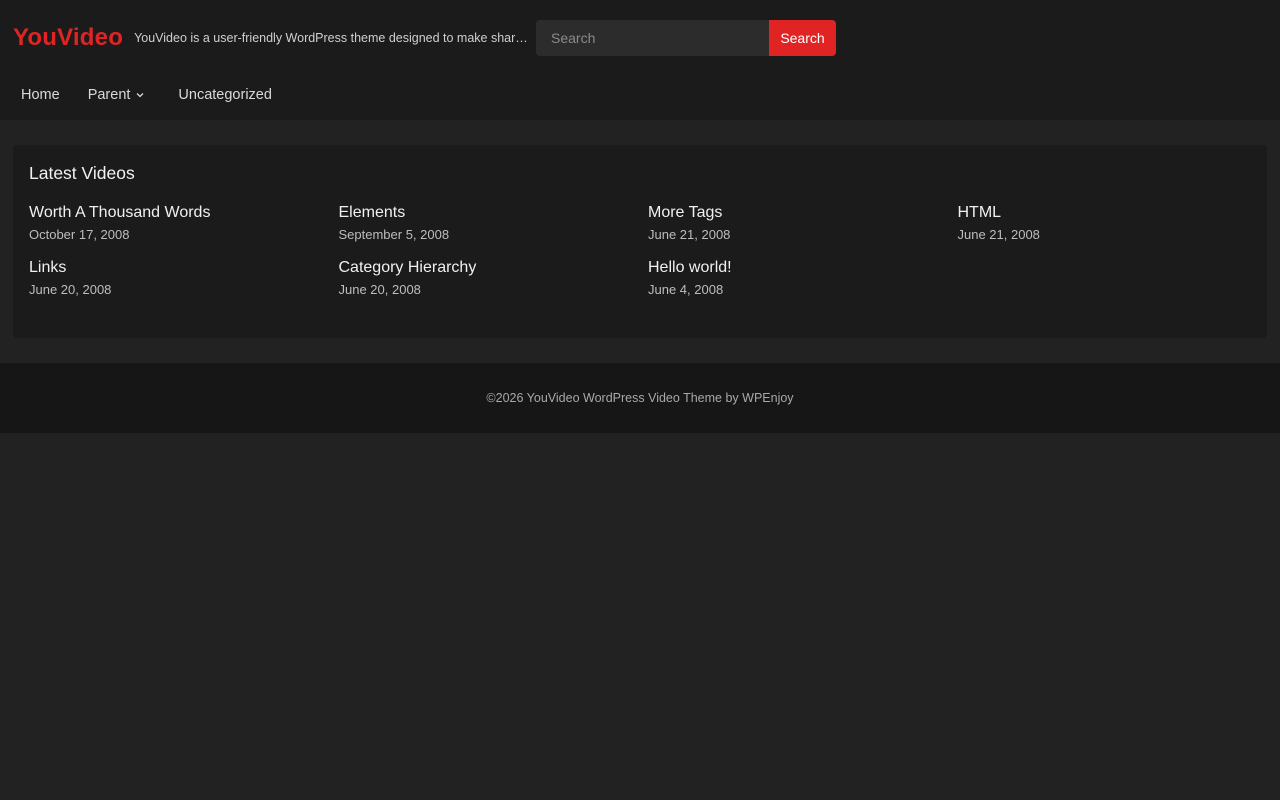 This screenshot has width=1280, height=800. Describe the element at coordinates (1113, 223) in the screenshot. I see `video-item: HTML June 21, 2008` at that location.